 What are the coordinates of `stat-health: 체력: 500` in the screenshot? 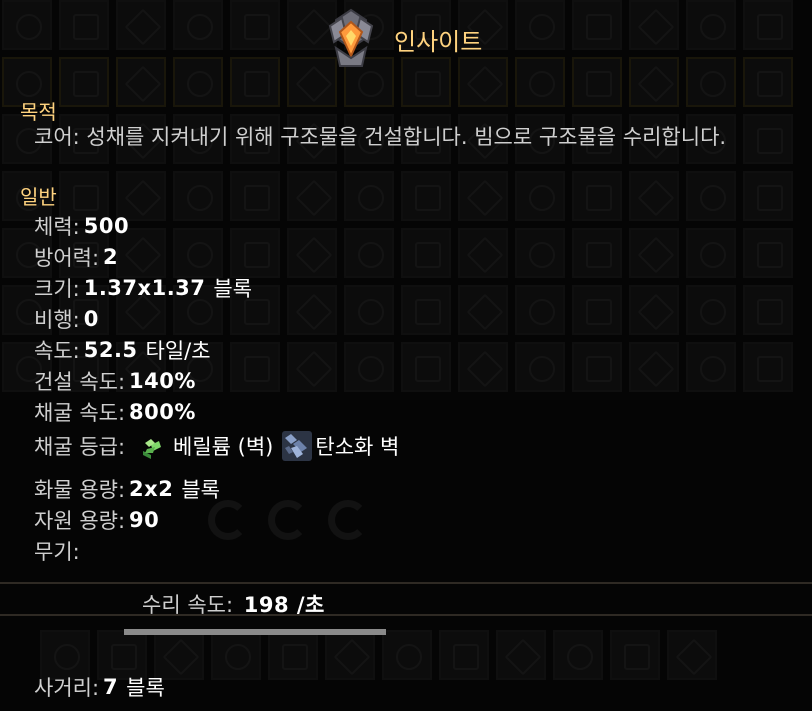 It's located at (81, 226).